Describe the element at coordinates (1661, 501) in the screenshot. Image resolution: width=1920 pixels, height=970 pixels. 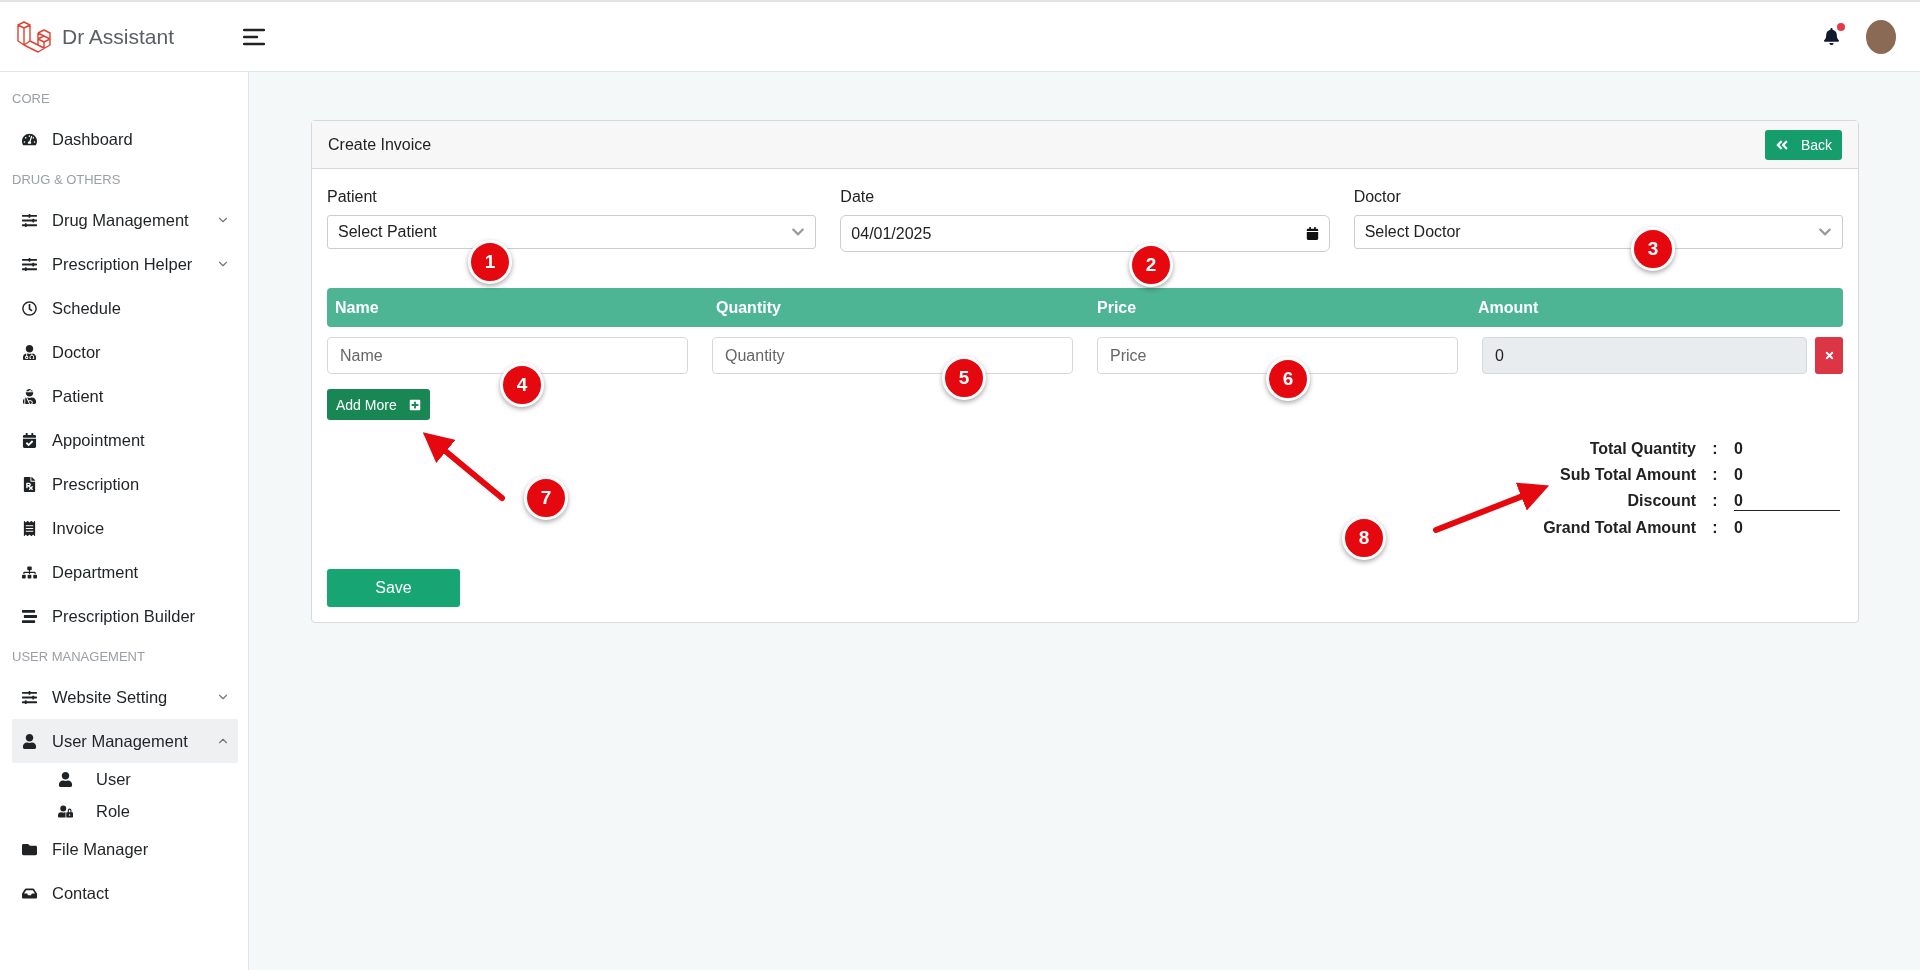
I see `total-label: Discount` at that location.